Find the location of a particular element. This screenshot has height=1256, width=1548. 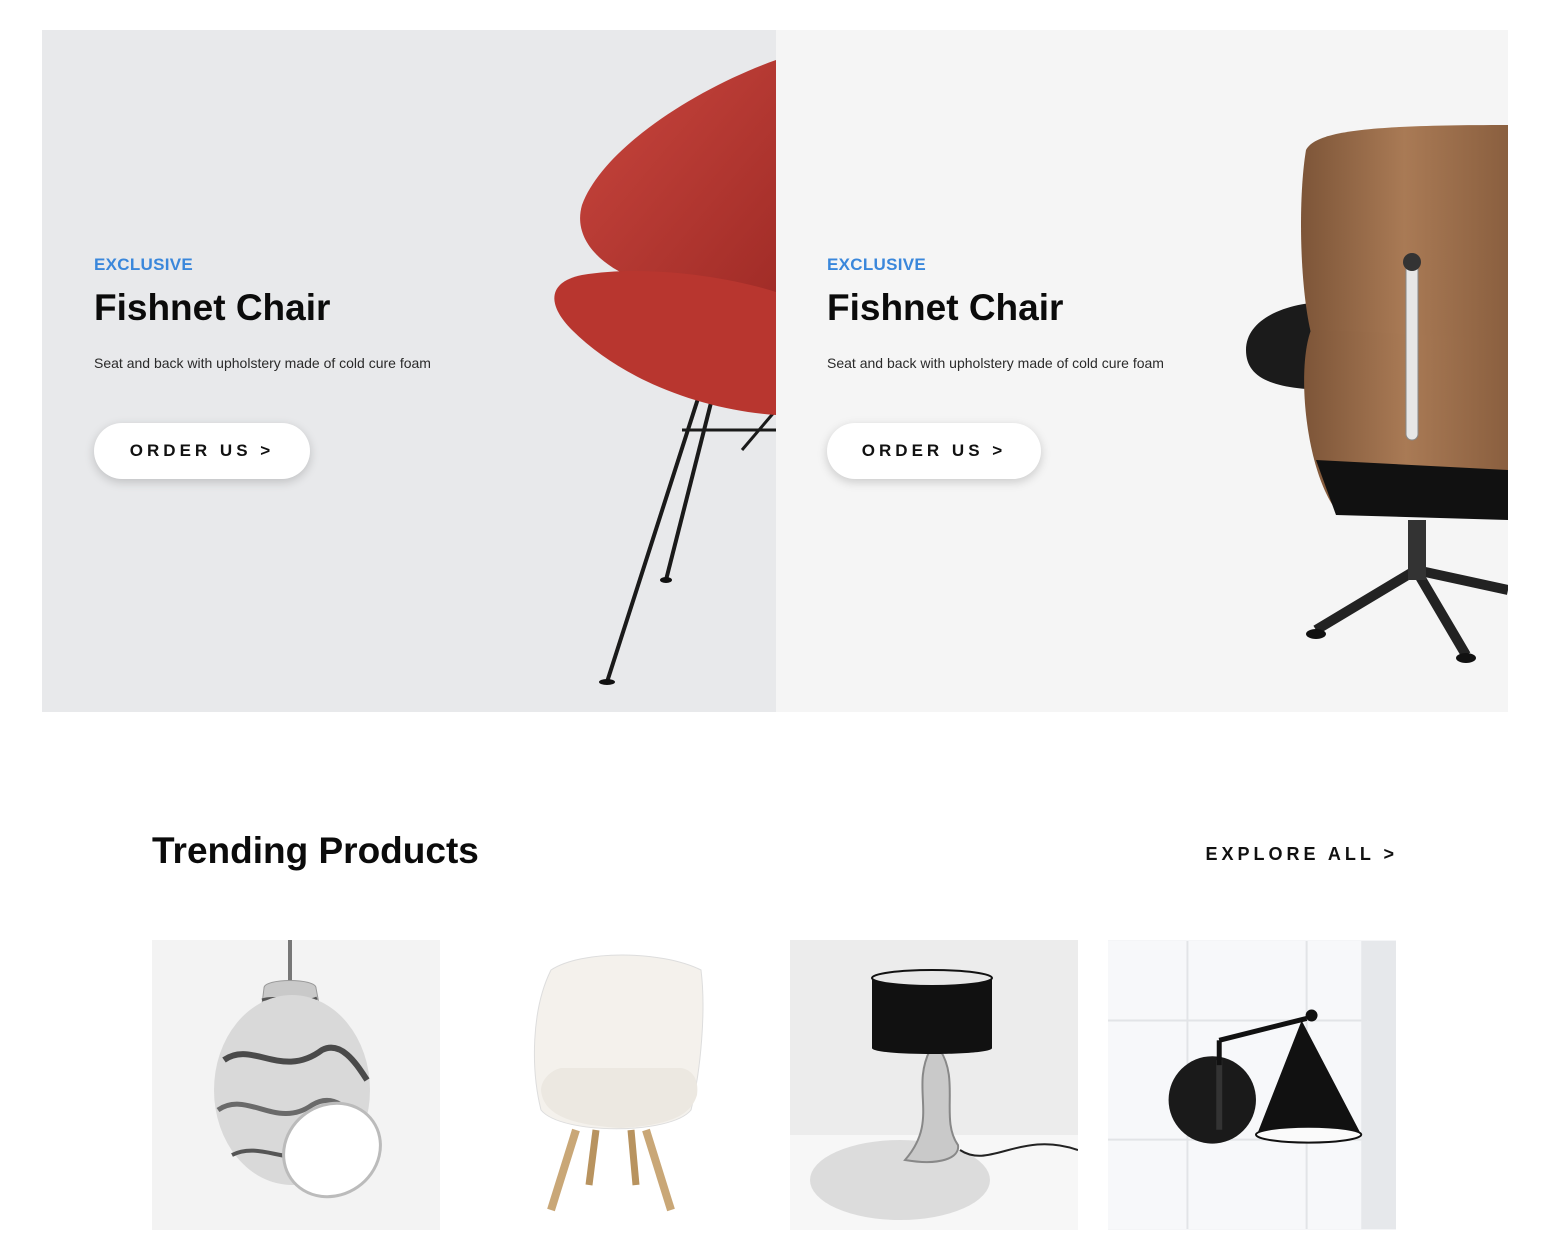

white-shell-chair-icon is located at coordinates (615, 1085).